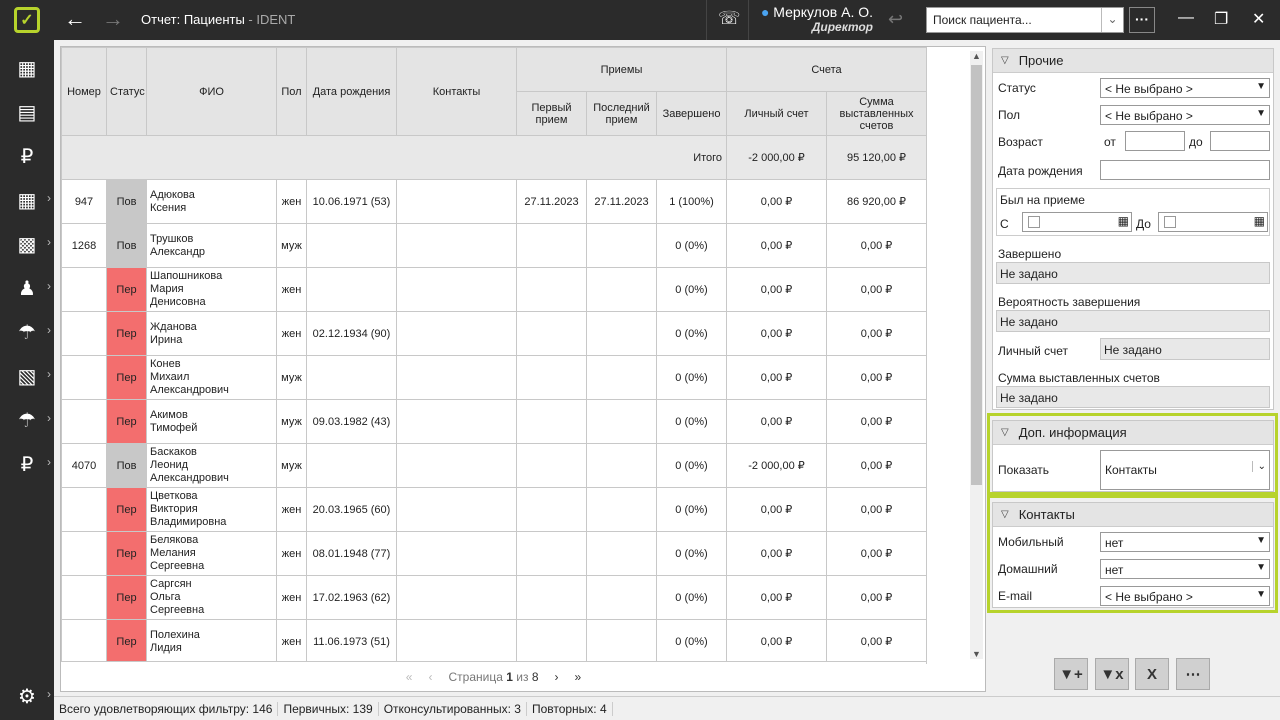  What do you see at coordinates (27, 332) in the screenshot?
I see `sidebar-item-dental: ☂ ›` at bounding box center [27, 332].